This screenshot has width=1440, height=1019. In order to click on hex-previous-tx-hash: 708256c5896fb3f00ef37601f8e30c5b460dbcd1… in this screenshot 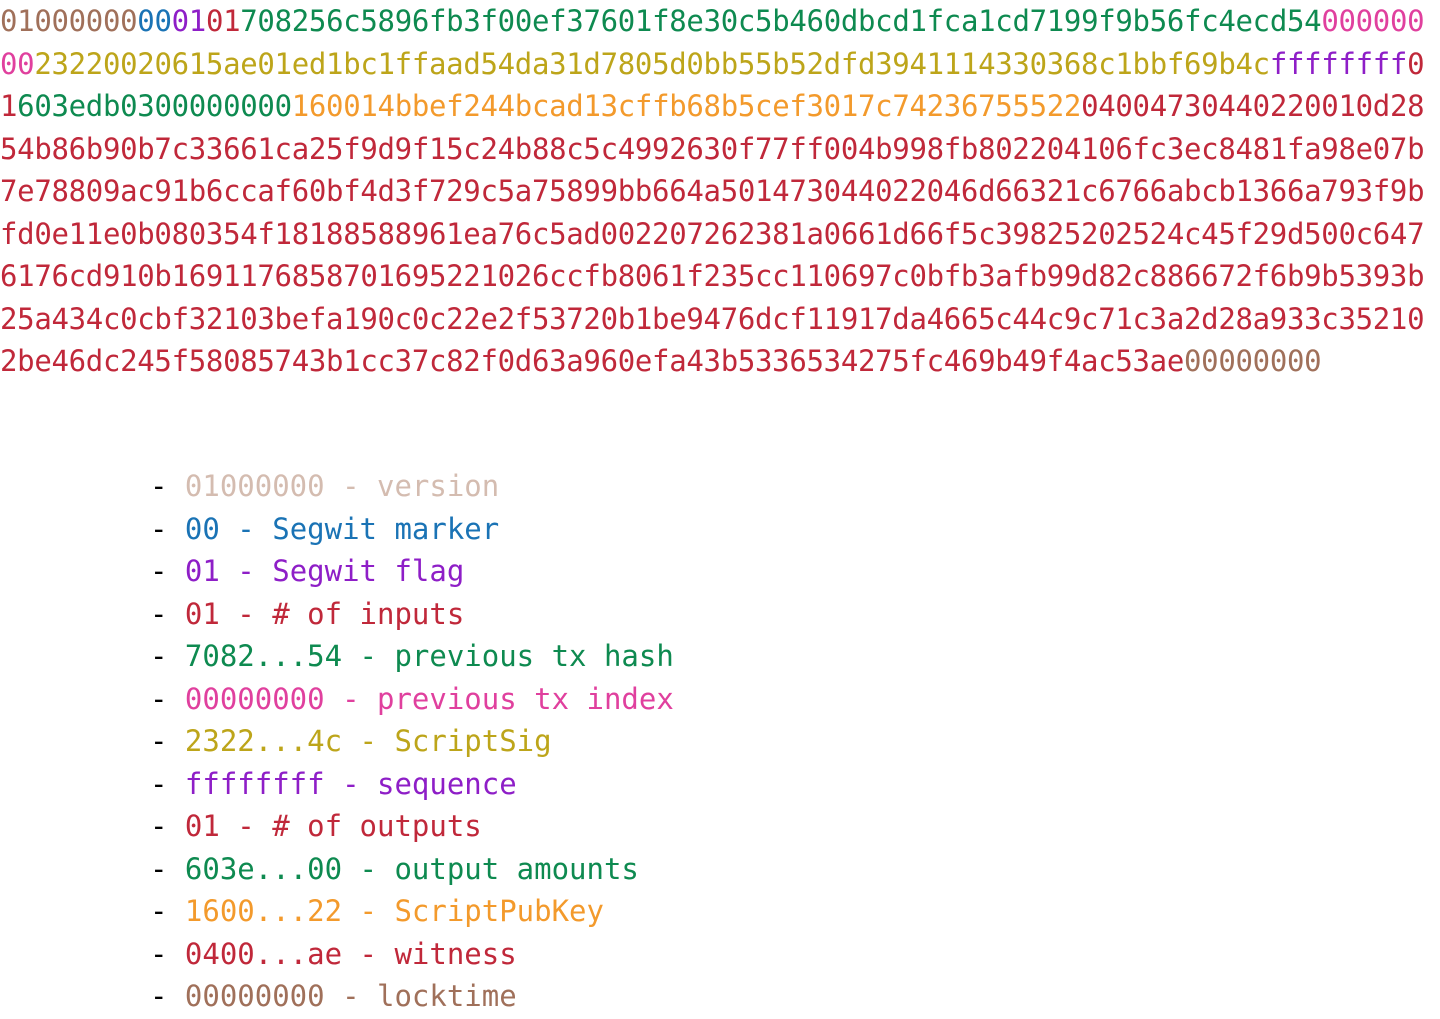, I will do `click(781, 21)`.